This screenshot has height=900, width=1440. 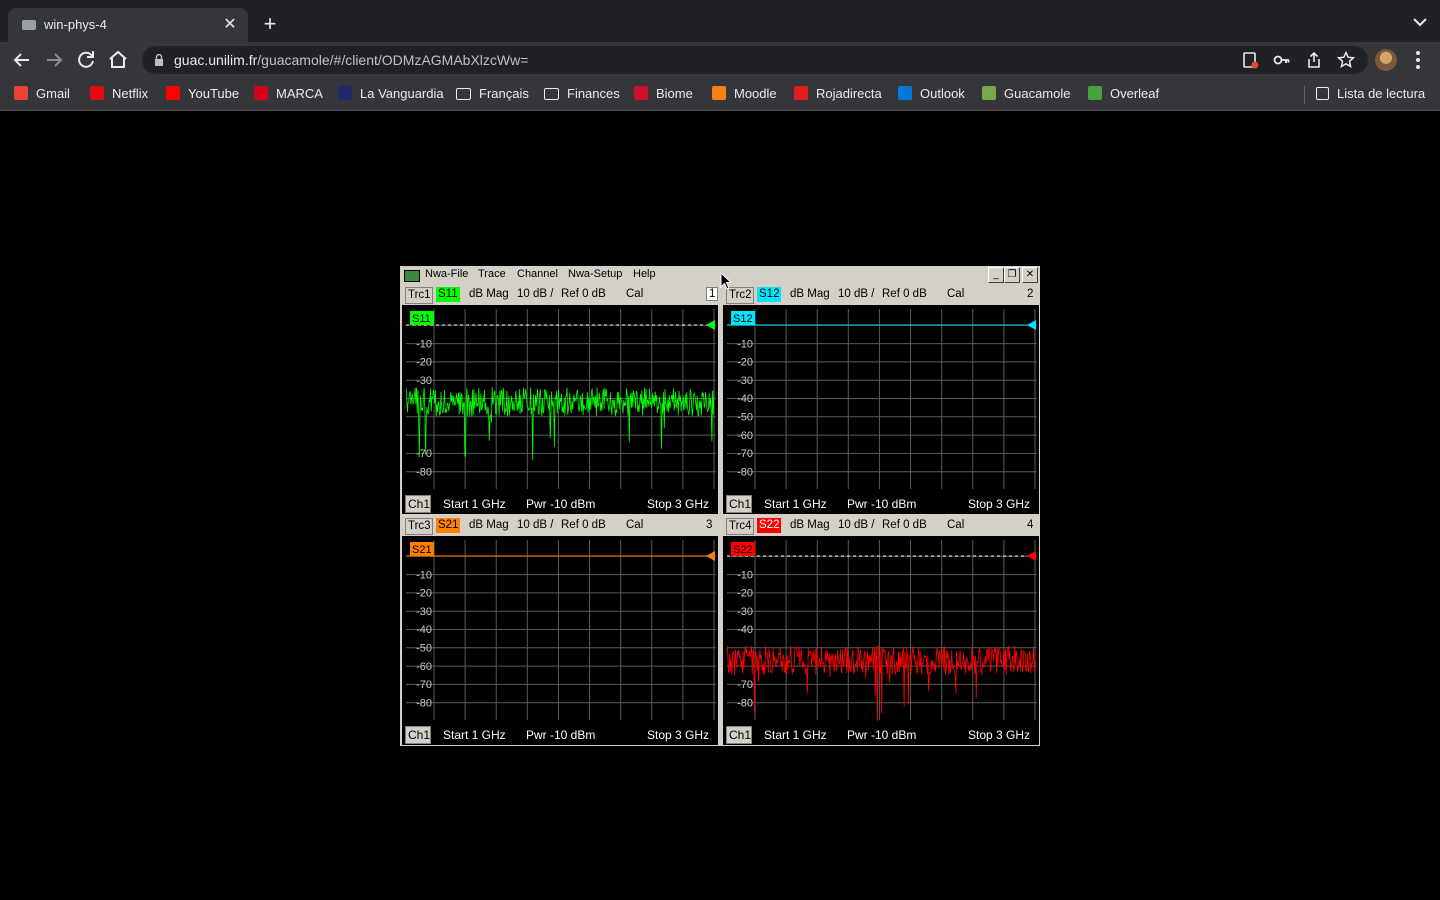 I want to click on trace-tag-label: S21, so click(x=422, y=550).